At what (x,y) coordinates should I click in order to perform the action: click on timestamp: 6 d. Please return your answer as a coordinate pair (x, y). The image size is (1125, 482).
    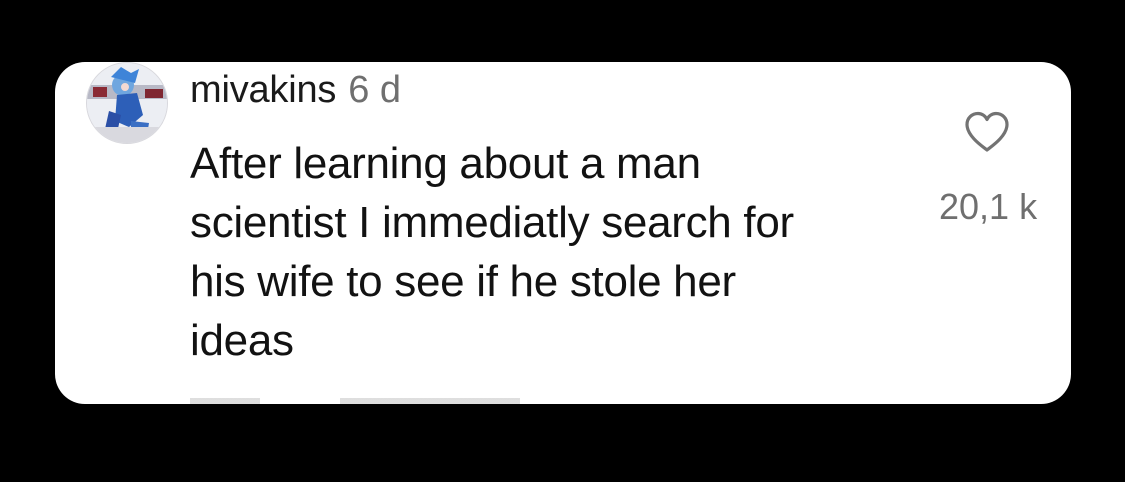
    Looking at the image, I should click on (375, 90).